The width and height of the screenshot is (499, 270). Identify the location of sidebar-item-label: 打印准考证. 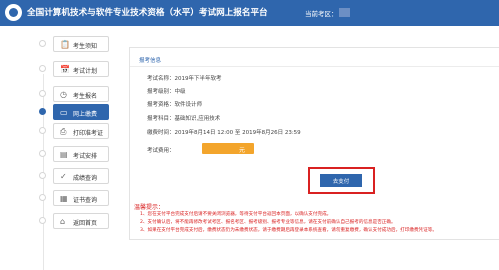
(88, 133).